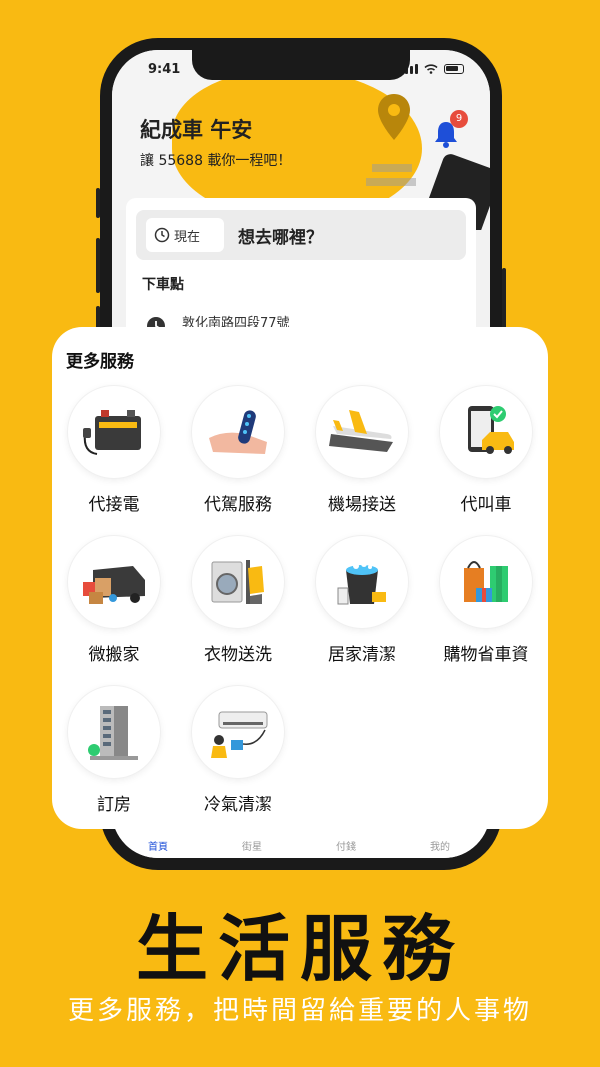 This screenshot has height=1067, width=600. What do you see at coordinates (98, 203) in the screenshot?
I see `mute-switch` at bounding box center [98, 203].